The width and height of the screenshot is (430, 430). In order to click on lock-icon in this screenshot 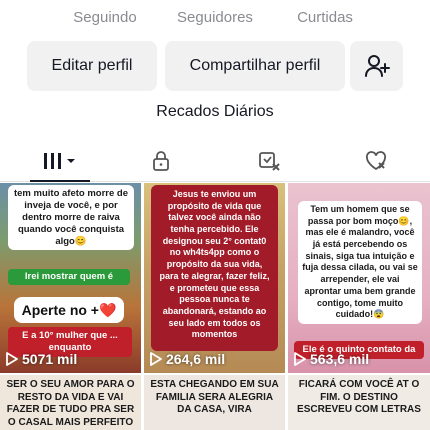, I will do `click(161, 161)`.